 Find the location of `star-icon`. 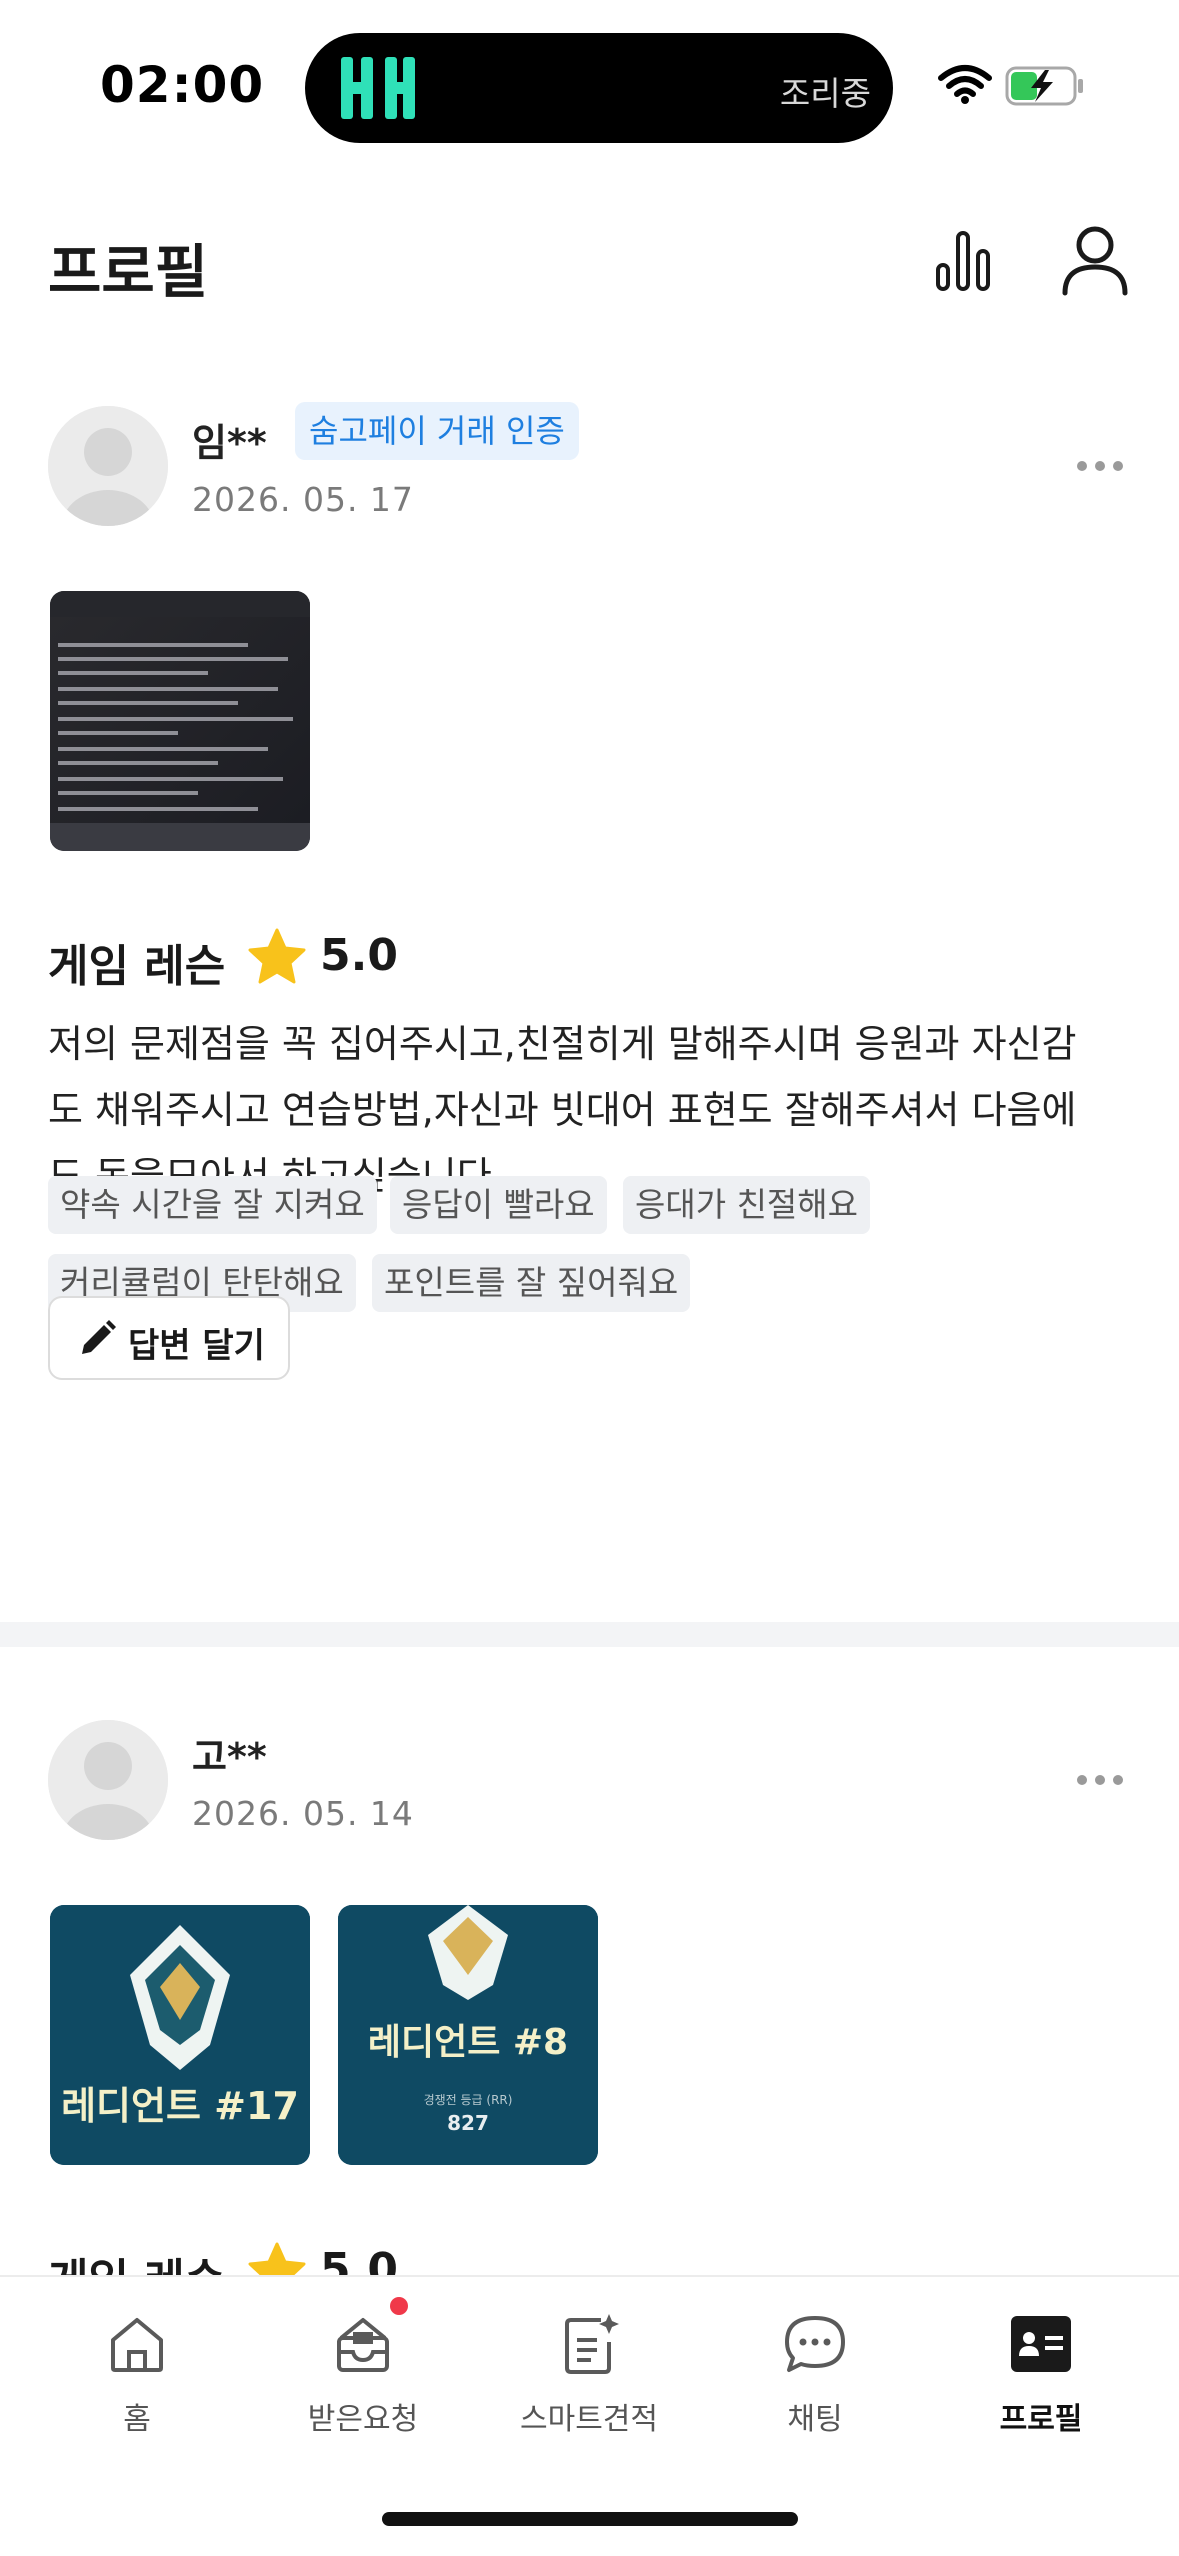

star-icon is located at coordinates (277, 956).